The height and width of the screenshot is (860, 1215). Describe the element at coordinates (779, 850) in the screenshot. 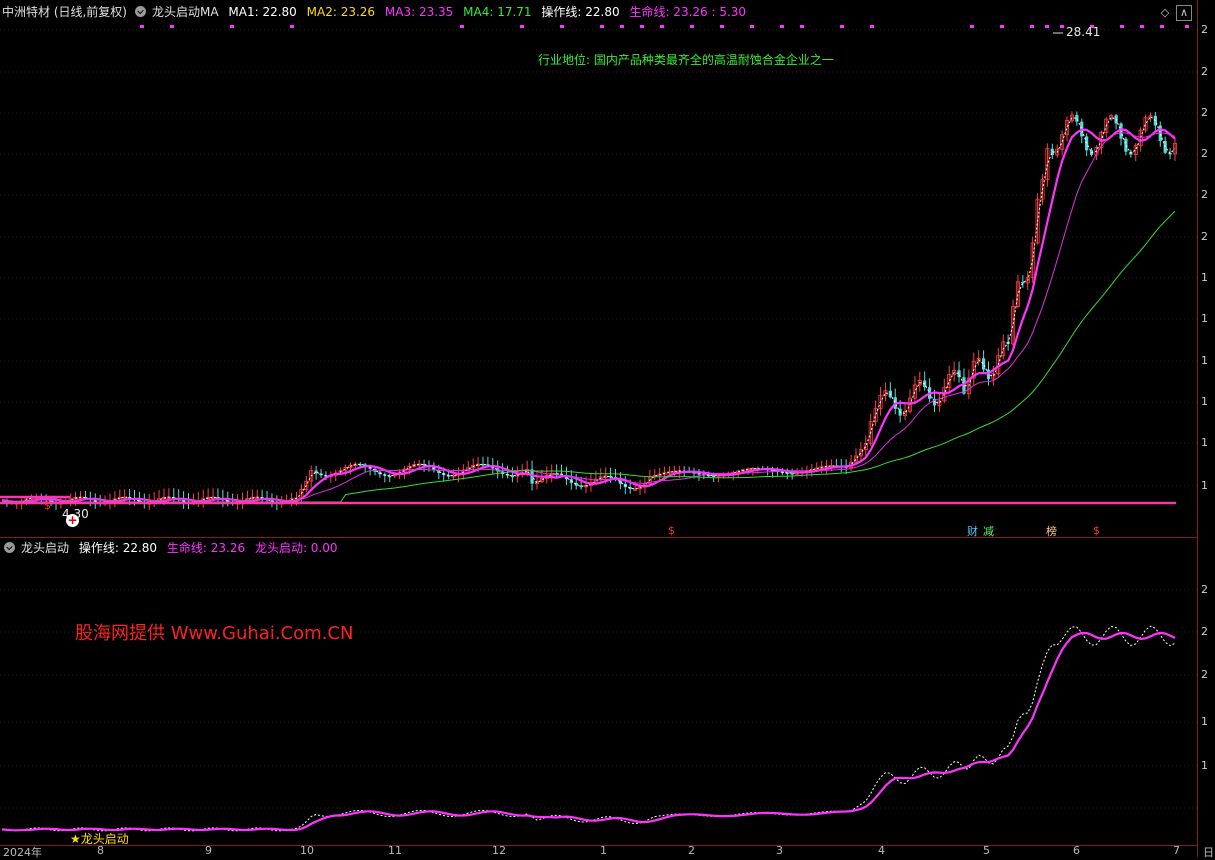

I see `x-tick: 3` at that location.